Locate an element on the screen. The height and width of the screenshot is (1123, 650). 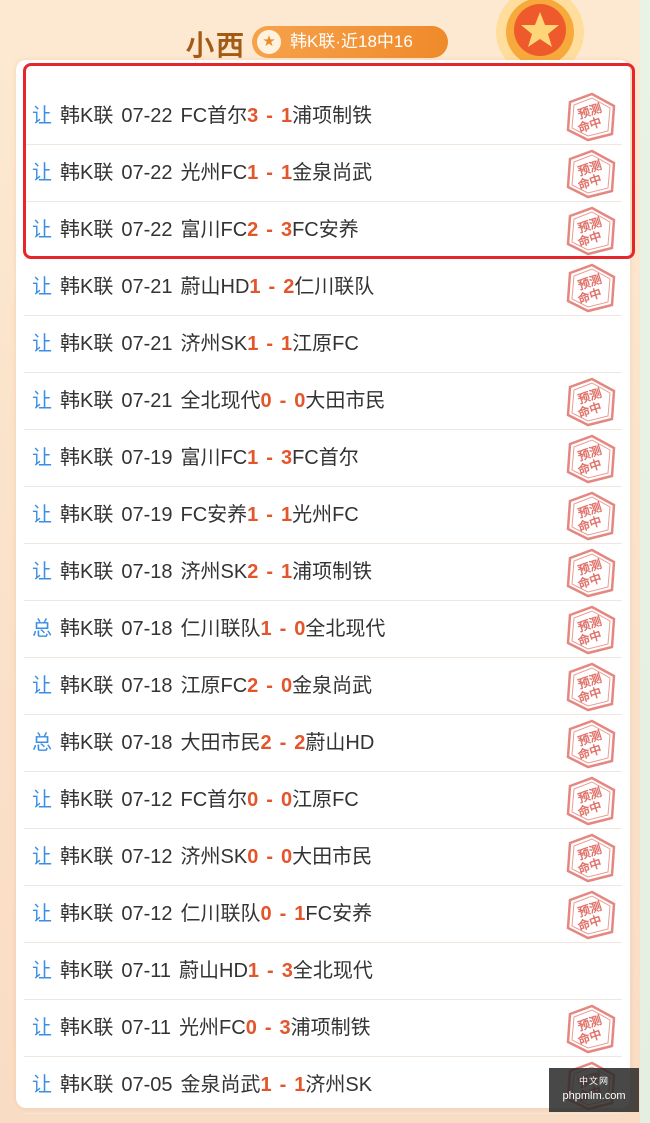
match-row: 让韩K联 07-11 光州FC0-3浦项制铁 预测 命中 is located at coordinates (323, 1028).